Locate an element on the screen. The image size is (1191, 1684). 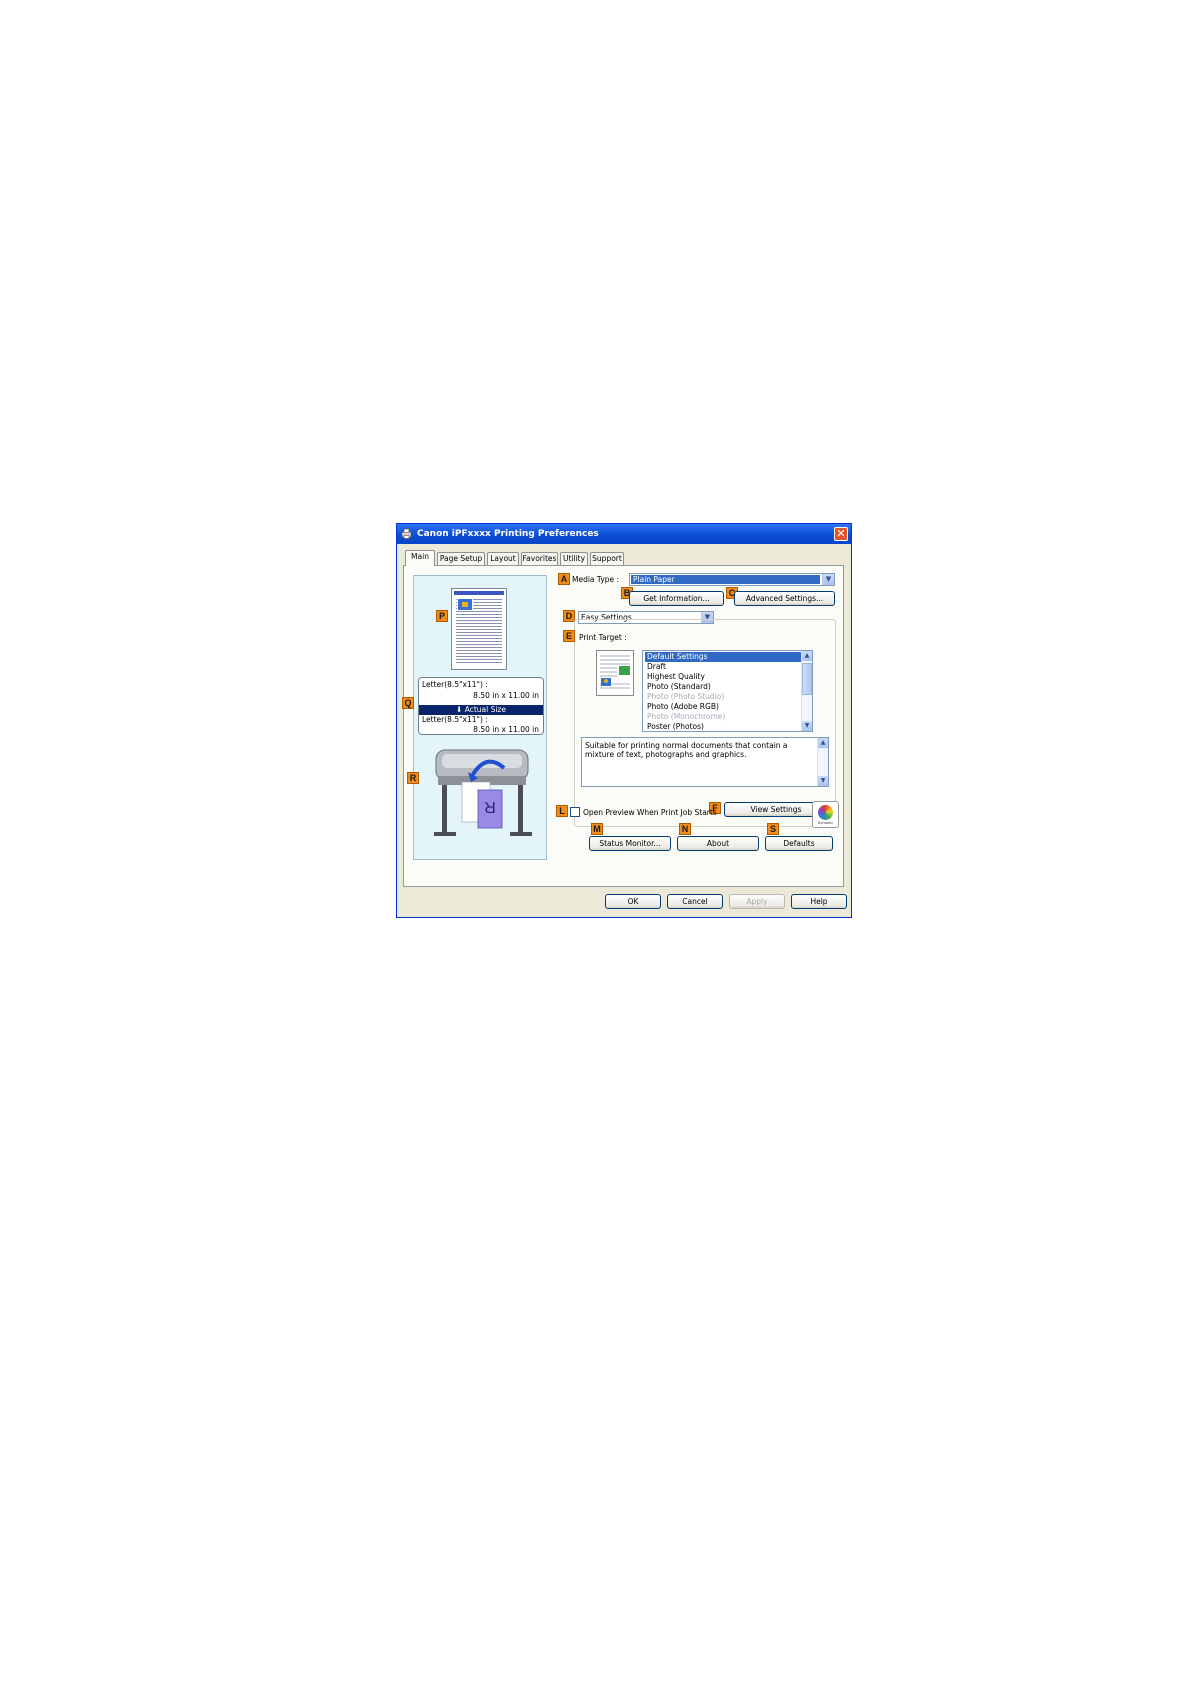
color-mode-caption: Dynamic is located at coordinates (825, 823).